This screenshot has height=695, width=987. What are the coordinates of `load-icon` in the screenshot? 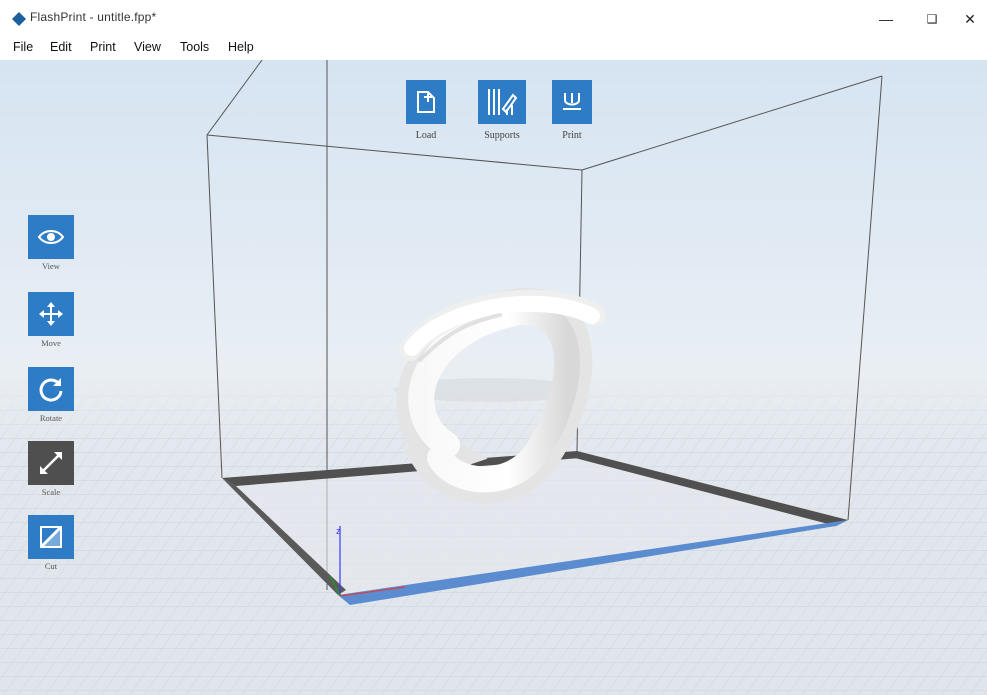 It's located at (426, 102).